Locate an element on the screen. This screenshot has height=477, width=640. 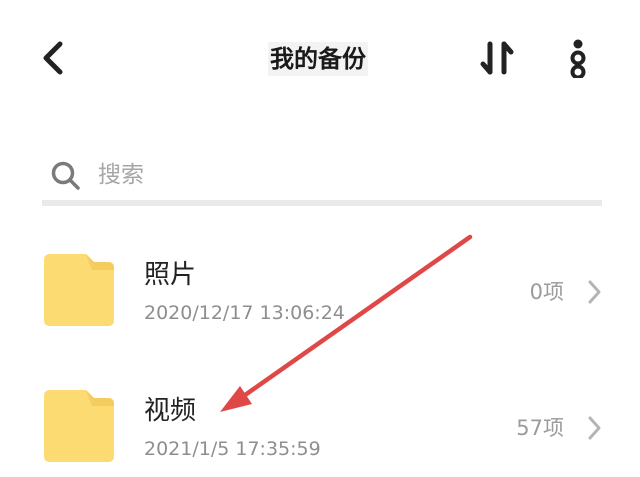
search-input is located at coordinates (338, 175).